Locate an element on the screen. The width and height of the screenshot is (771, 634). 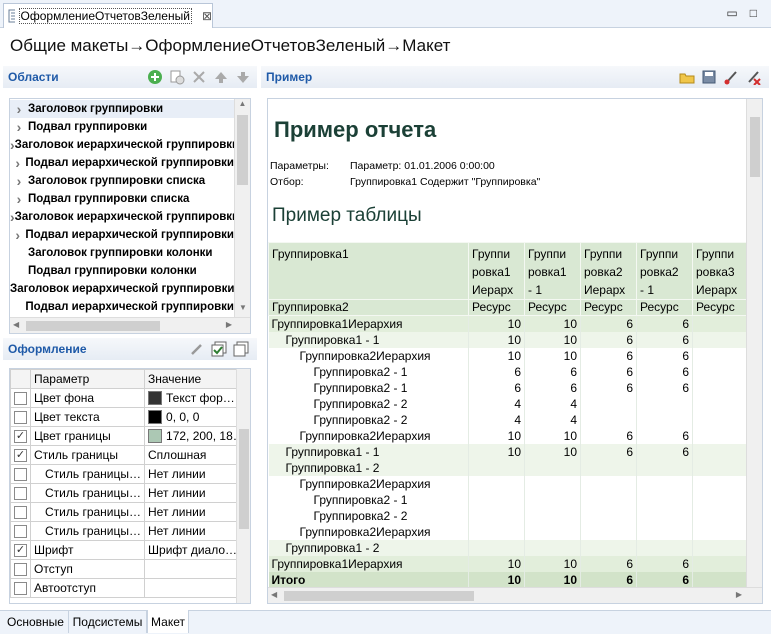
report-row-label: Группировка2 - 1 is located at coordinates (368, 499).